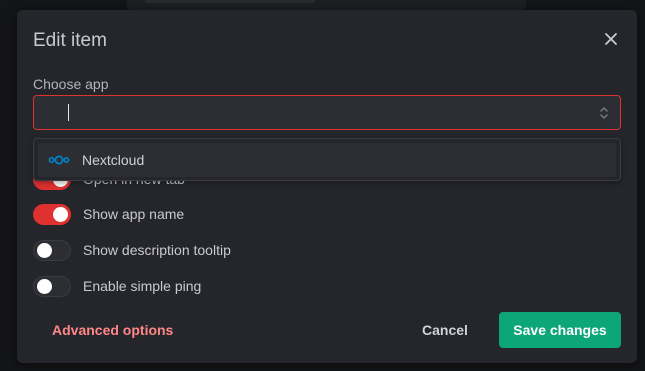  I want to click on enable-simple-ping-label: Enable simple ping, so click(142, 286).